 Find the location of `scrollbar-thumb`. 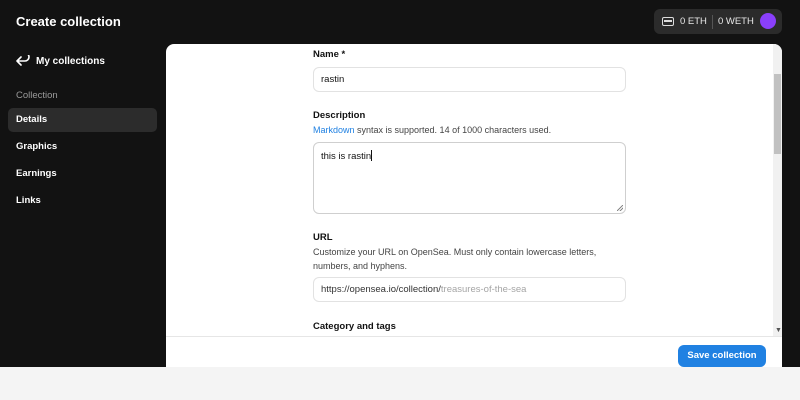

scrollbar-thumb is located at coordinates (777, 114).